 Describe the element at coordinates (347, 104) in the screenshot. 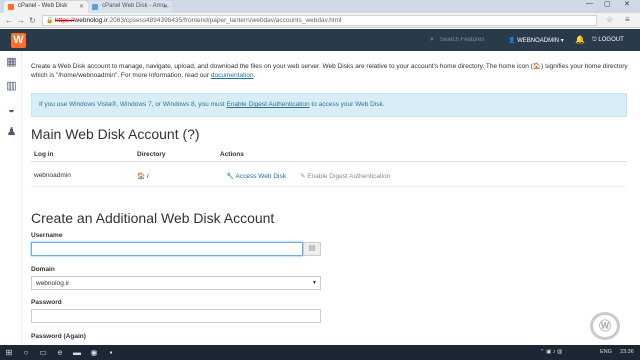

I see `alert-text-2: to access your Web Disk.` at that location.